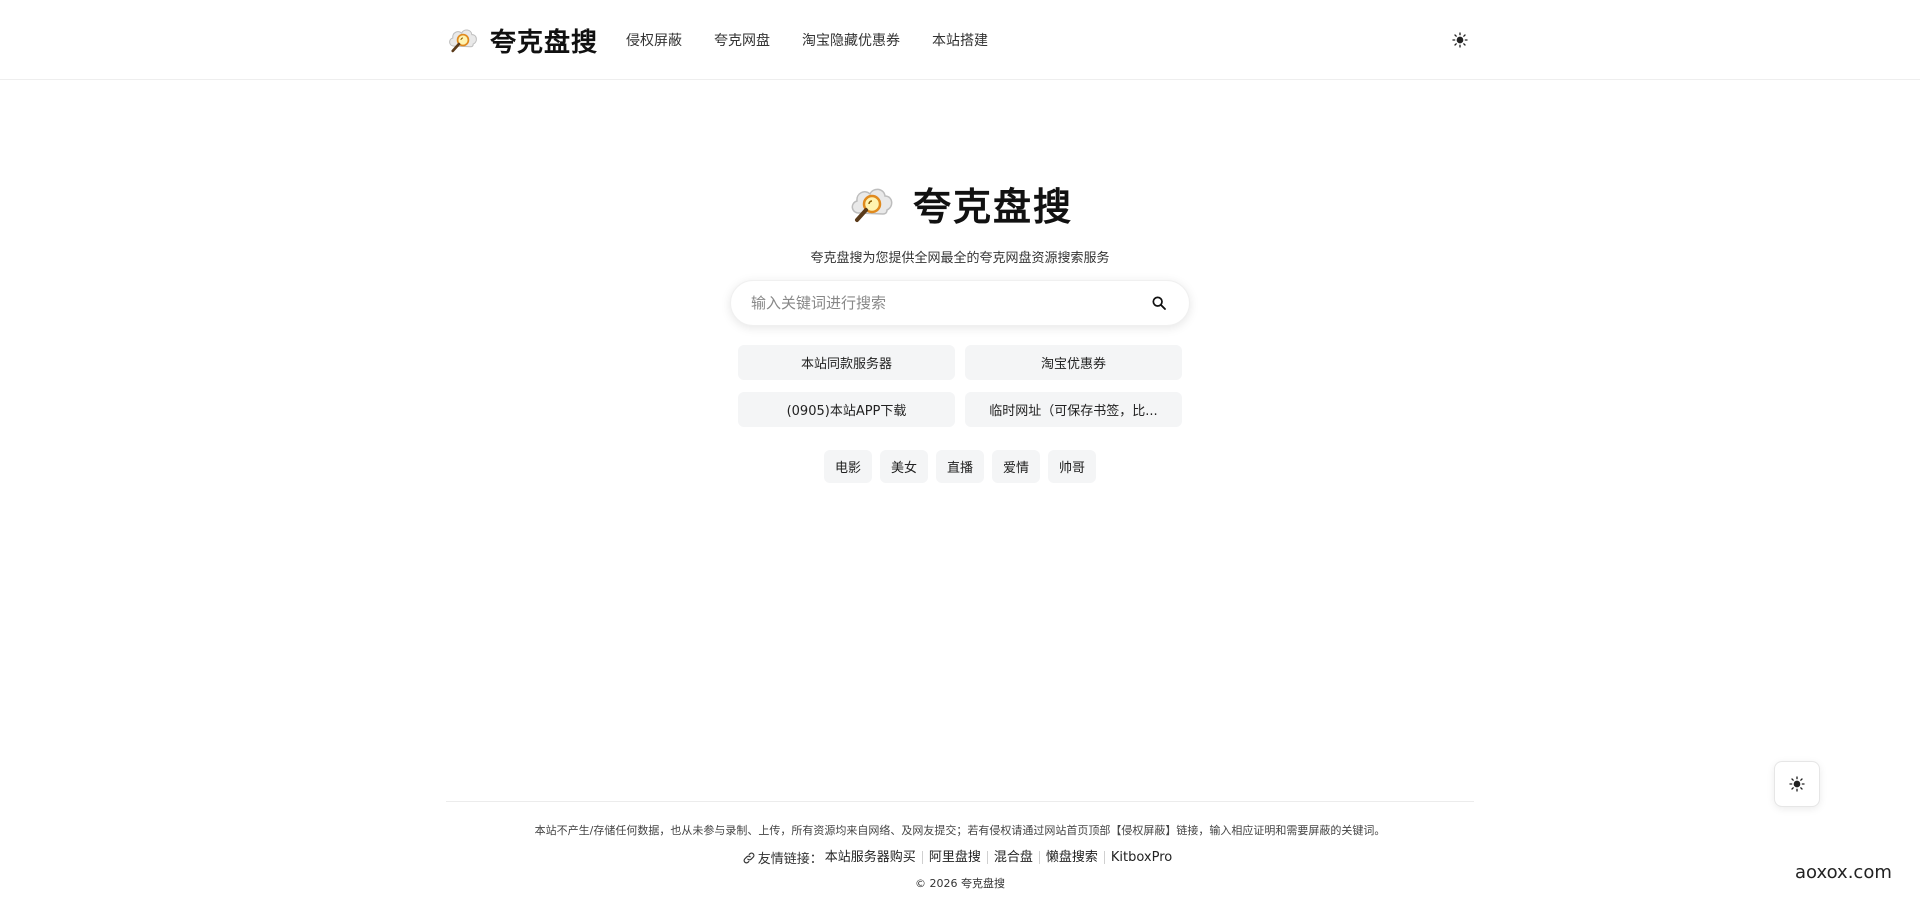 Image resolution: width=1920 pixels, height=911 pixels. Describe the element at coordinates (742, 40) in the screenshot. I see `nav-item-quark-drive: 夸克网盘` at that location.